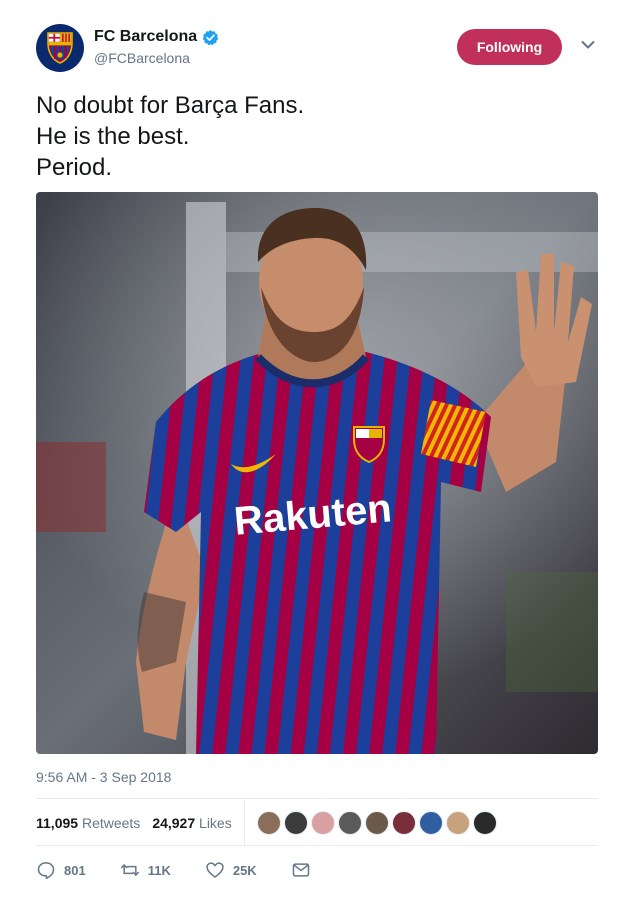 The image size is (634, 910). Describe the element at coordinates (57, 822) in the screenshot. I see `retweets-count: 11,095` at that location.